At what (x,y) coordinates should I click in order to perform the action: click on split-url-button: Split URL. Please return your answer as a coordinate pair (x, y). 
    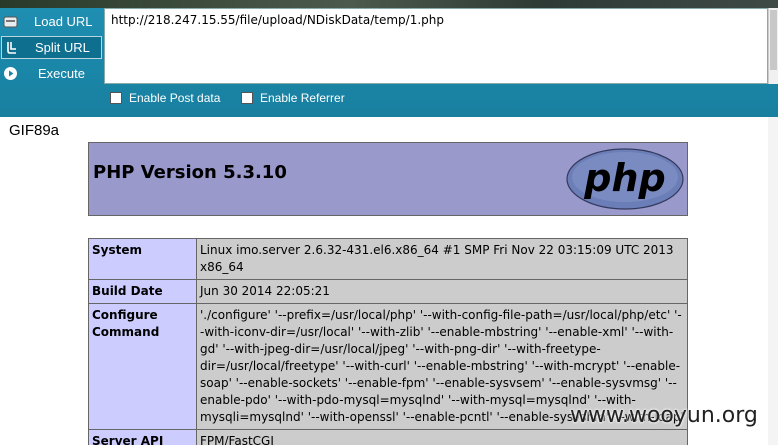
    Looking at the image, I should click on (51, 47).